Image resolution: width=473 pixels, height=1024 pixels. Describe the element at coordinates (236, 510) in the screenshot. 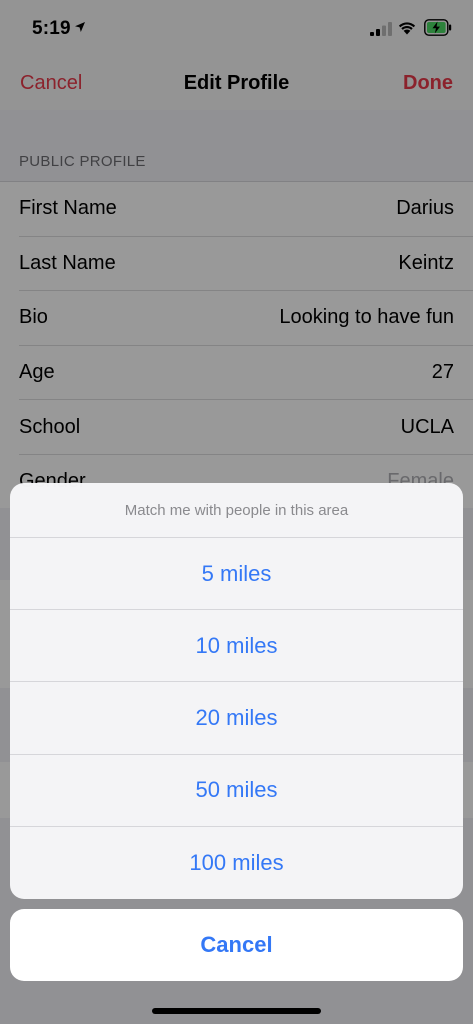

I see `action-sheet-title: Match me with people in this area` at that location.